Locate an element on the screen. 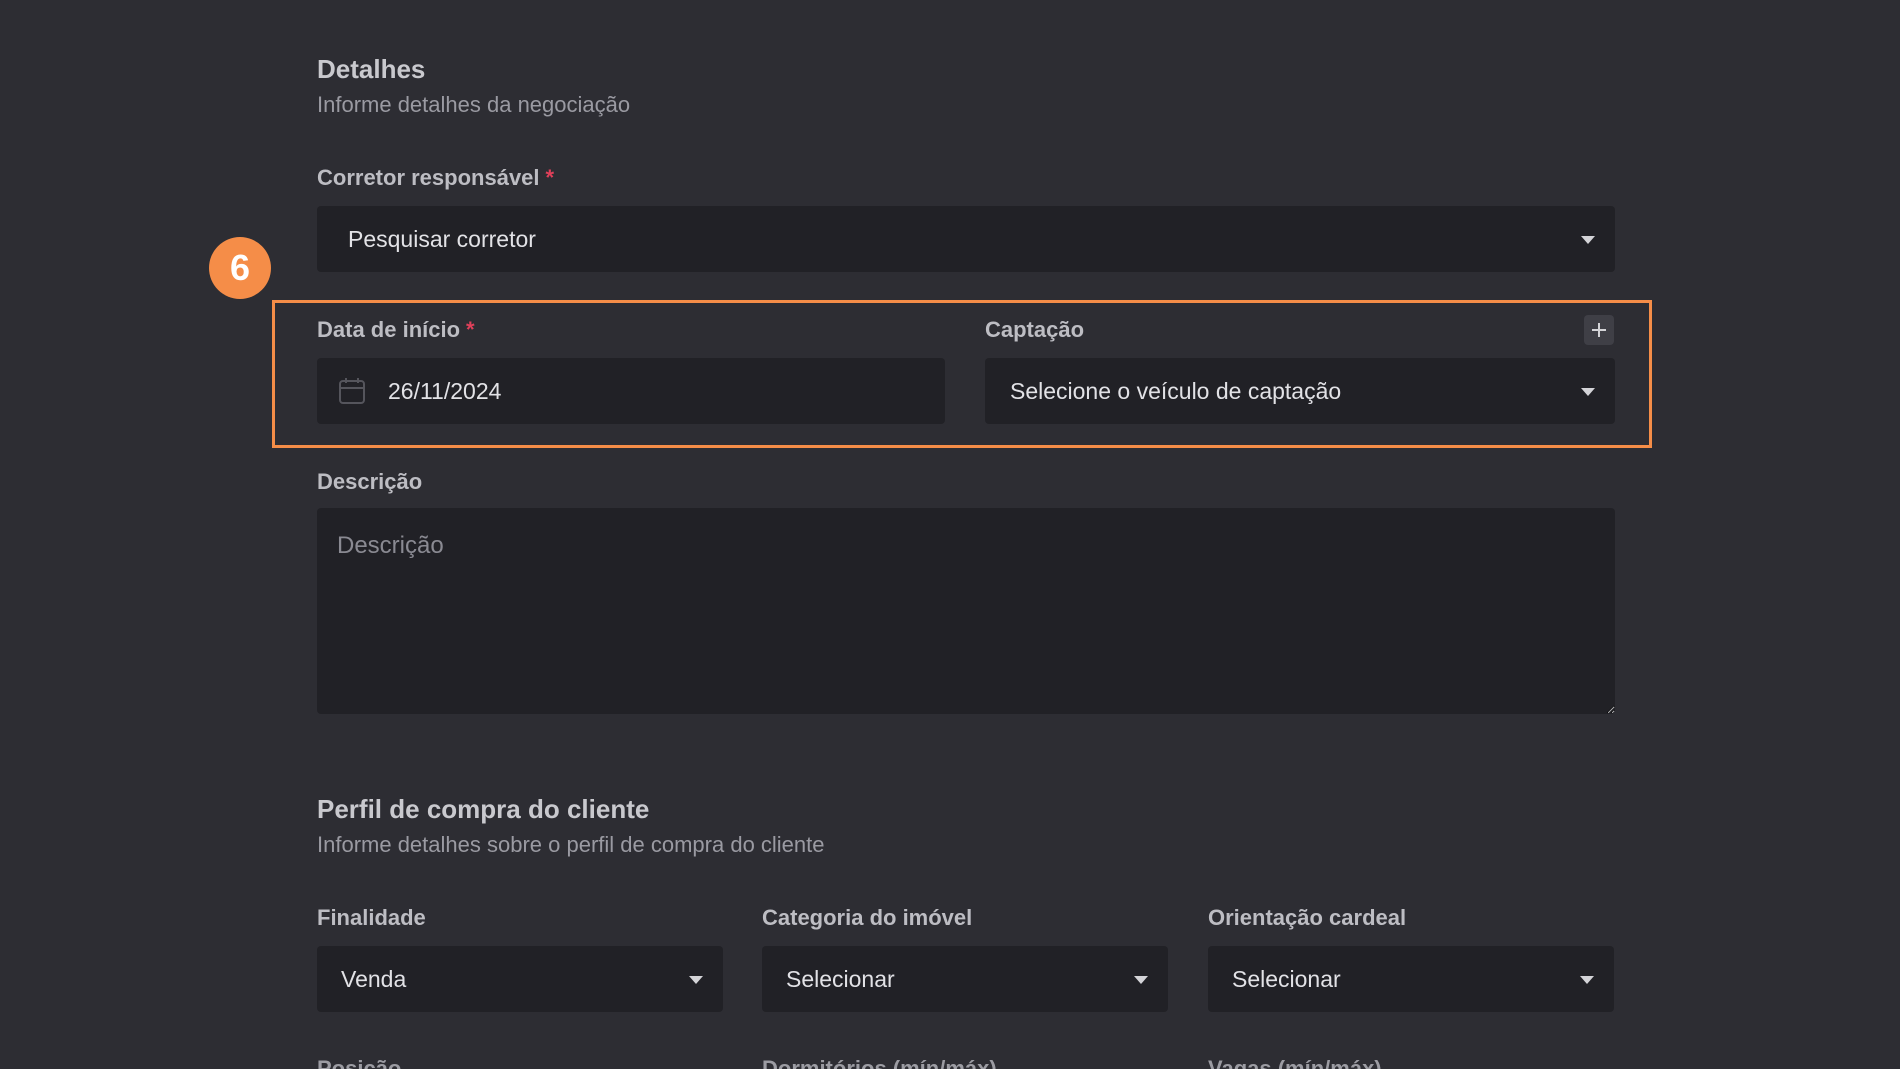 The height and width of the screenshot is (1069, 1900). details-title: Detalhes is located at coordinates (371, 69).